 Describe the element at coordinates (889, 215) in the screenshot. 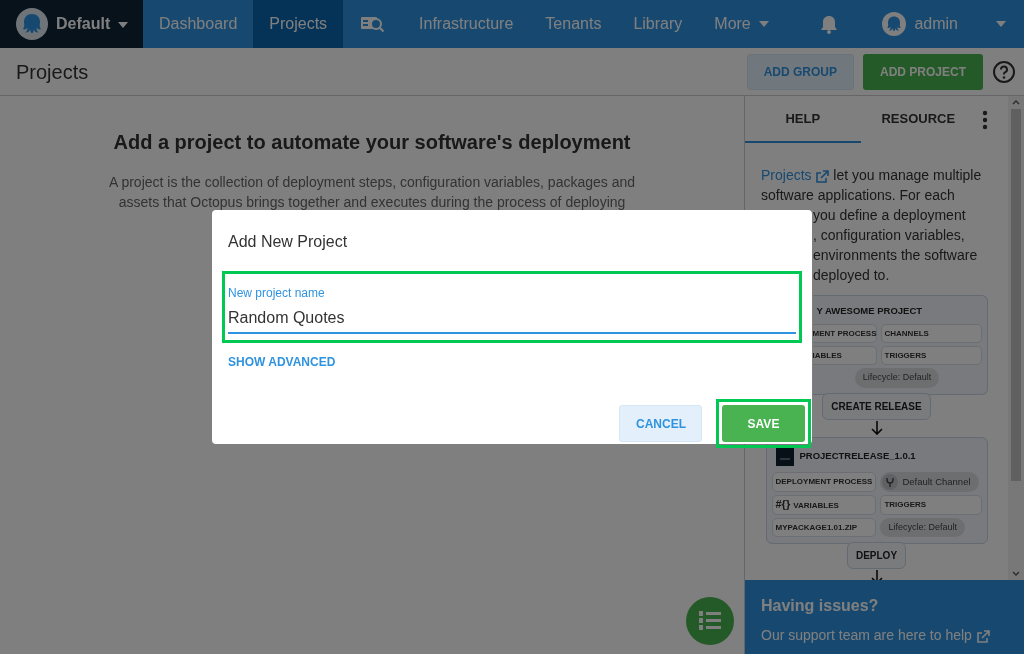

I see `help-text: you define a deployment` at that location.